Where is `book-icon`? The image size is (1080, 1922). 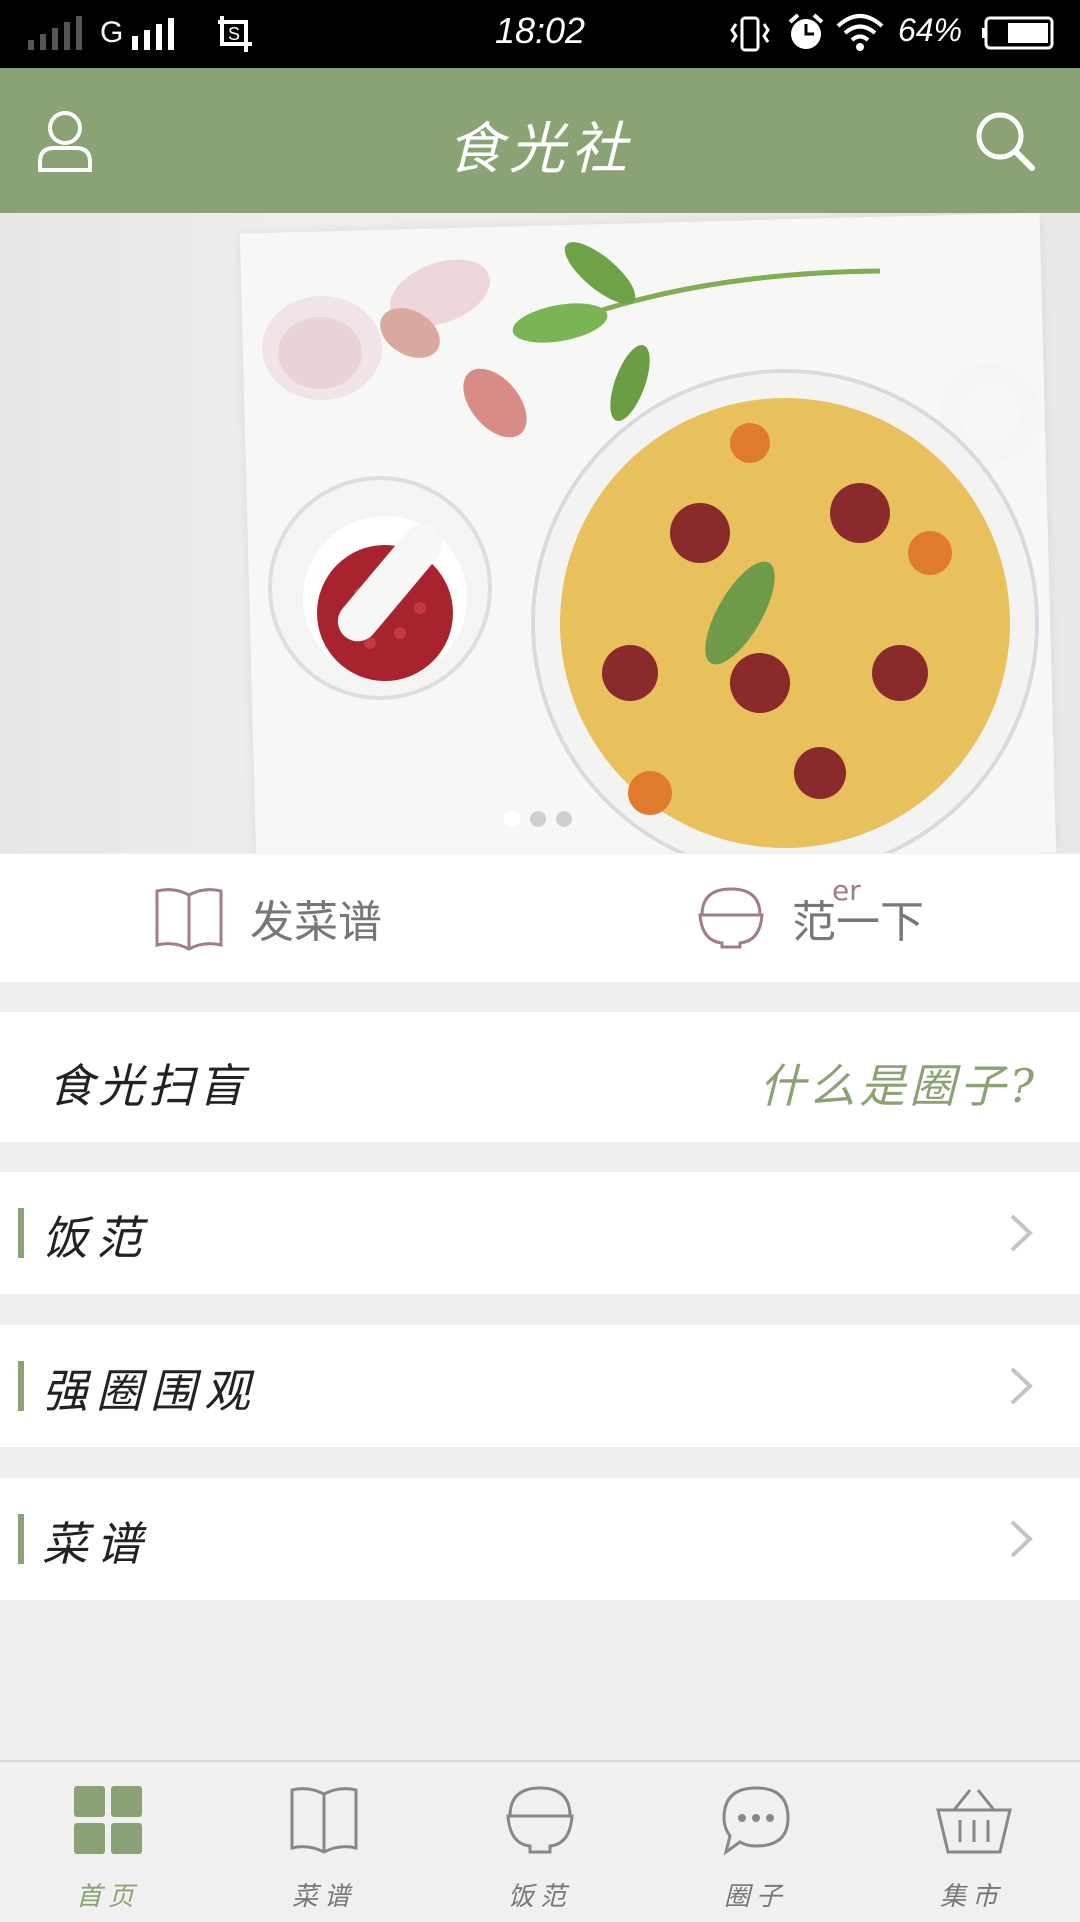 book-icon is located at coordinates (324, 1820).